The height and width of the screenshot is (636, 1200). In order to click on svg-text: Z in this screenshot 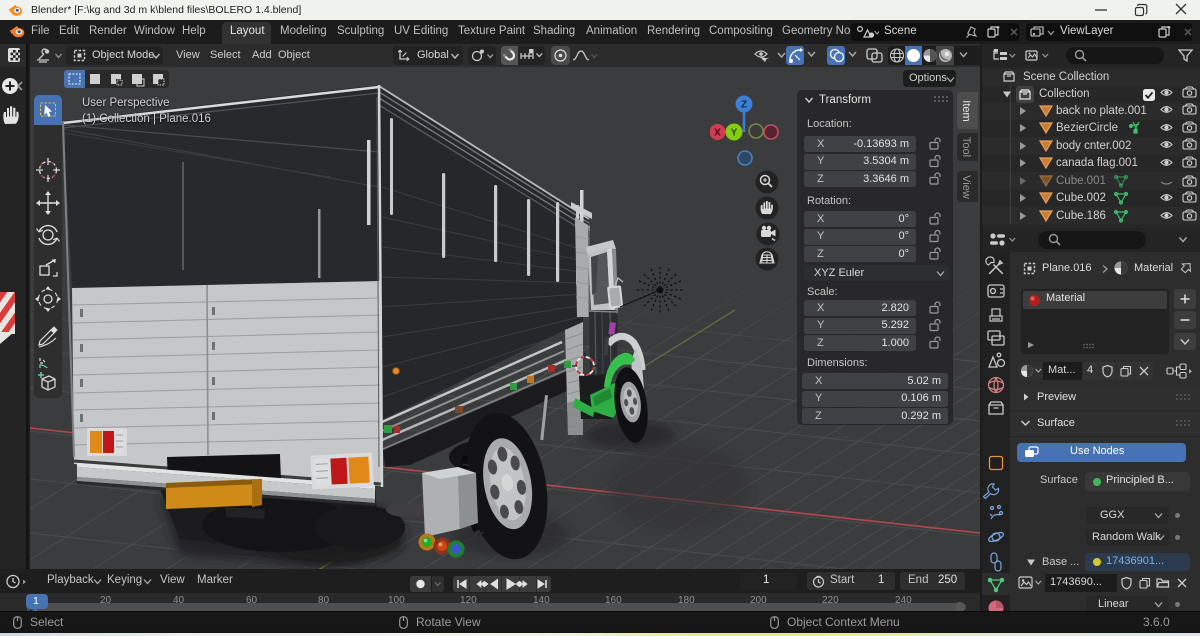, I will do `click(744, 105)`.